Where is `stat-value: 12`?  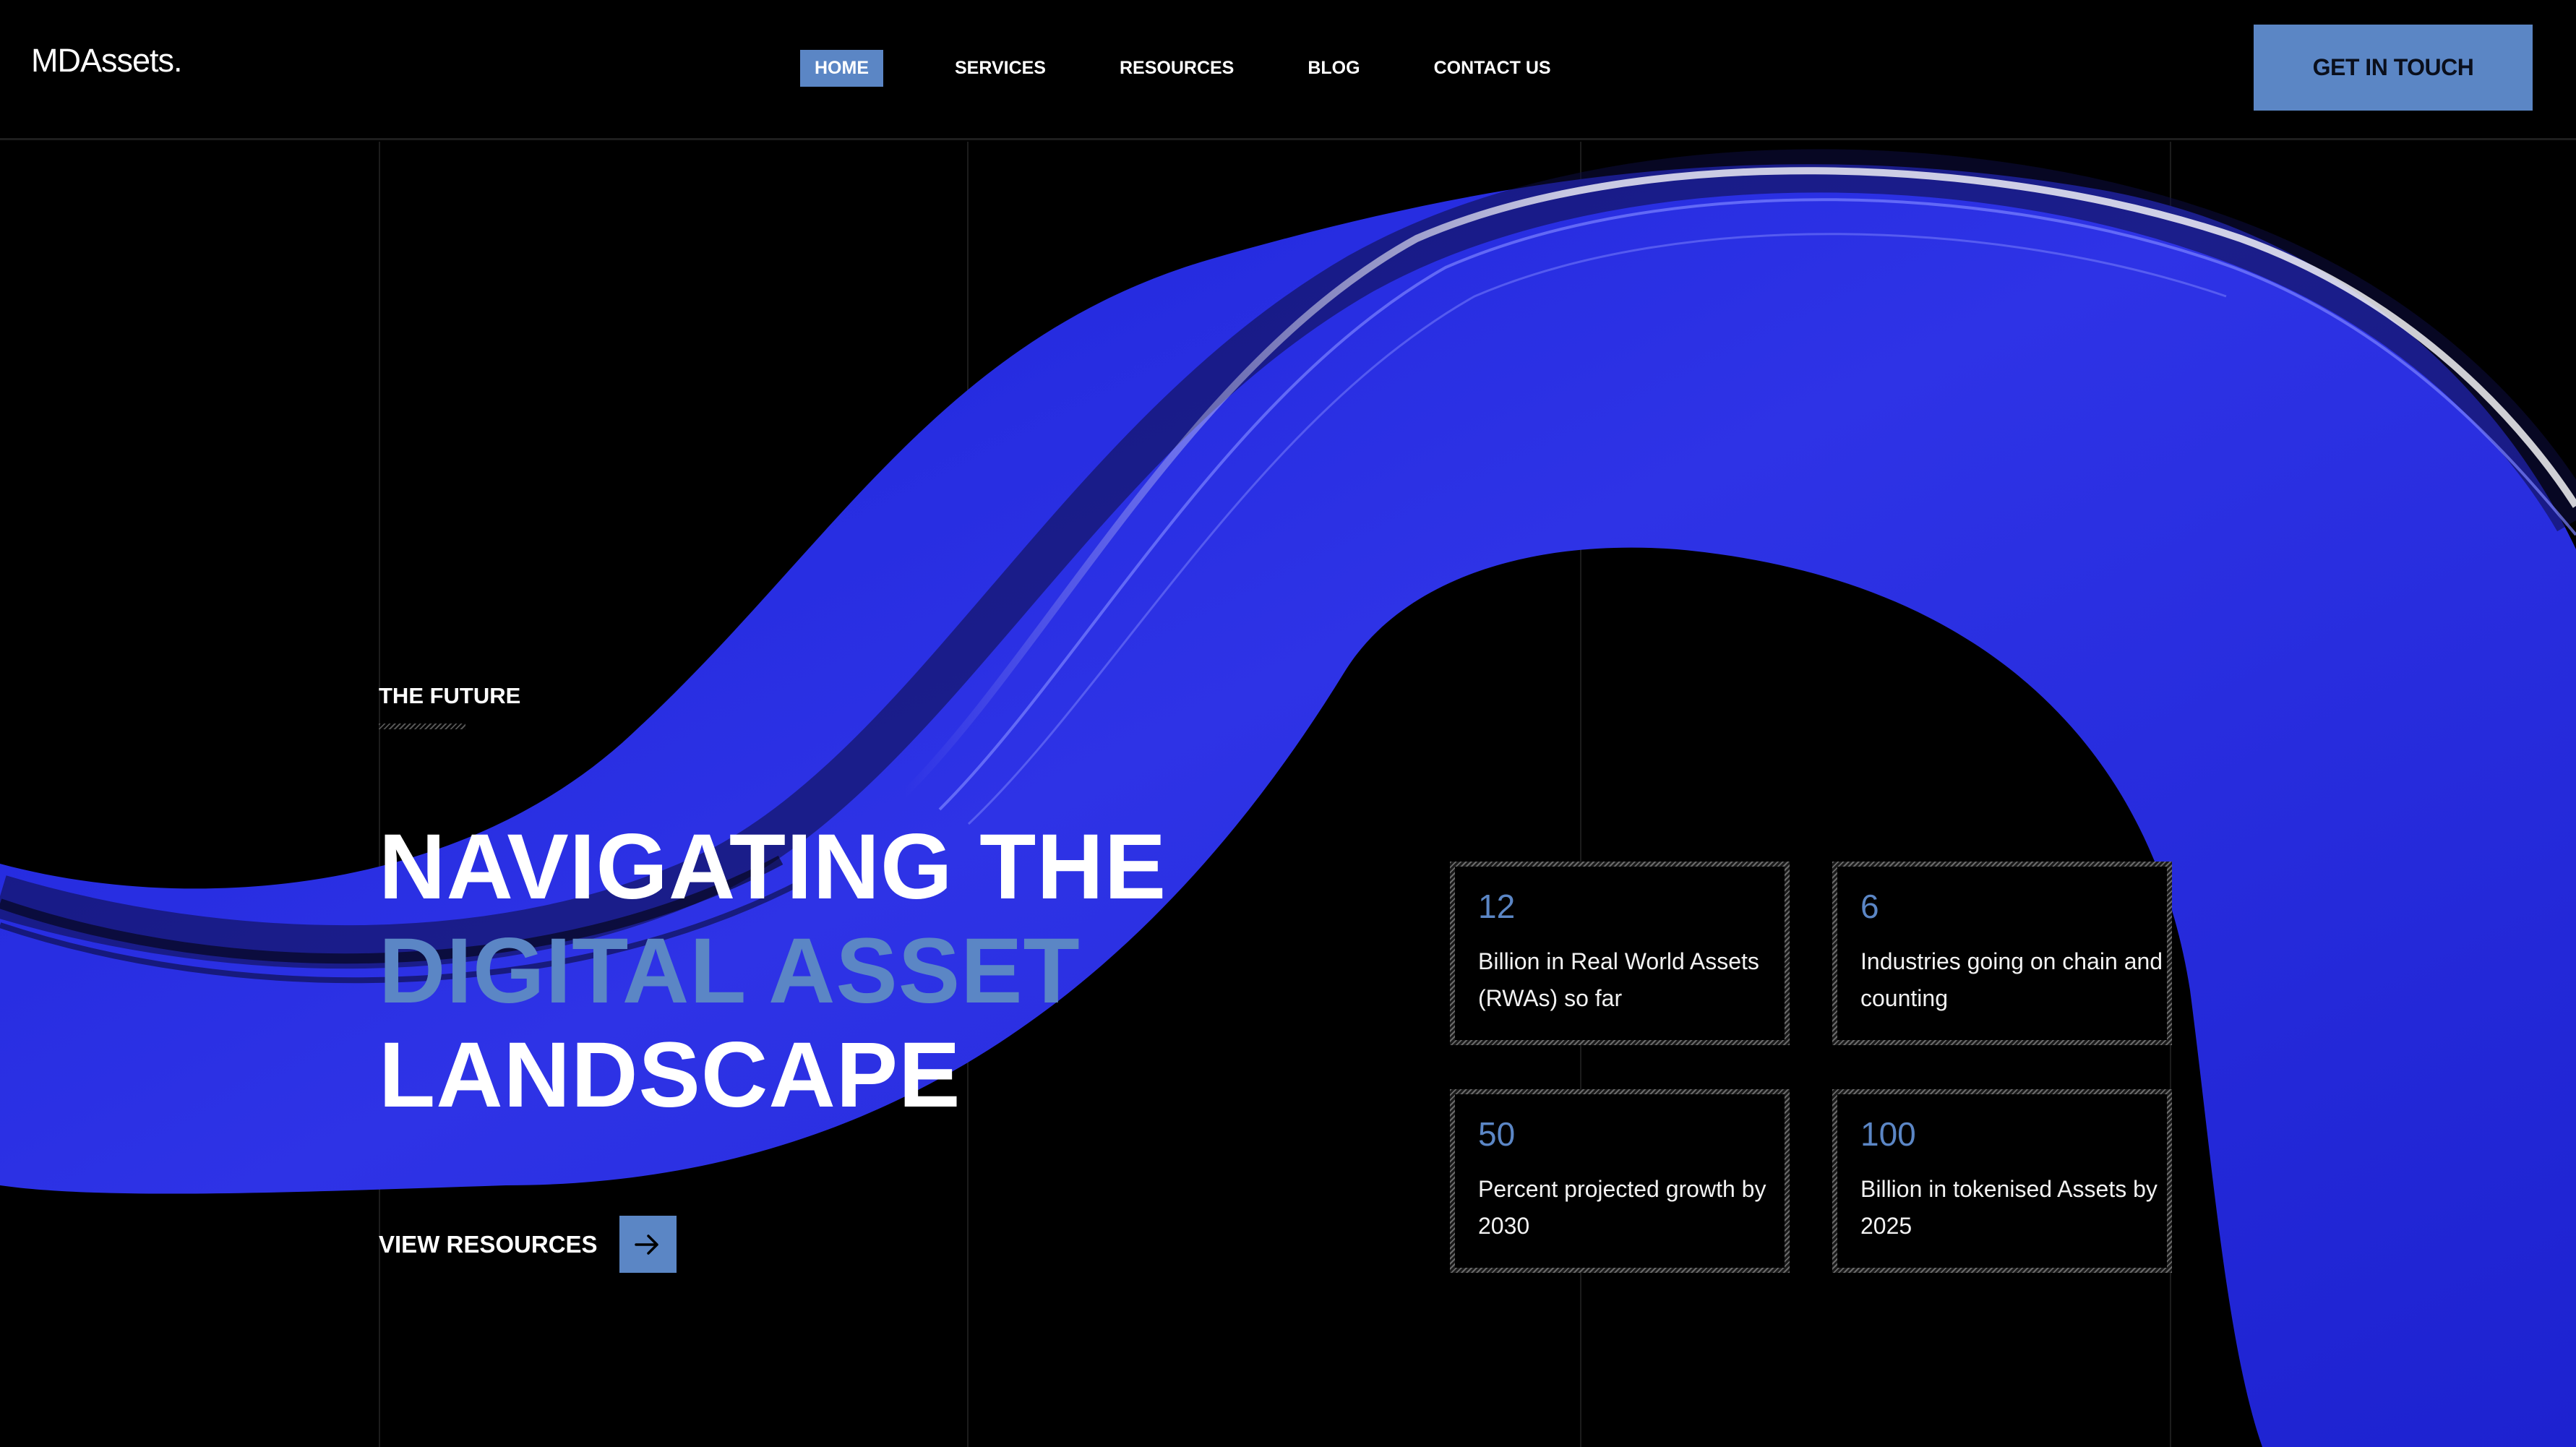
stat-value: 12 is located at coordinates (1497, 906).